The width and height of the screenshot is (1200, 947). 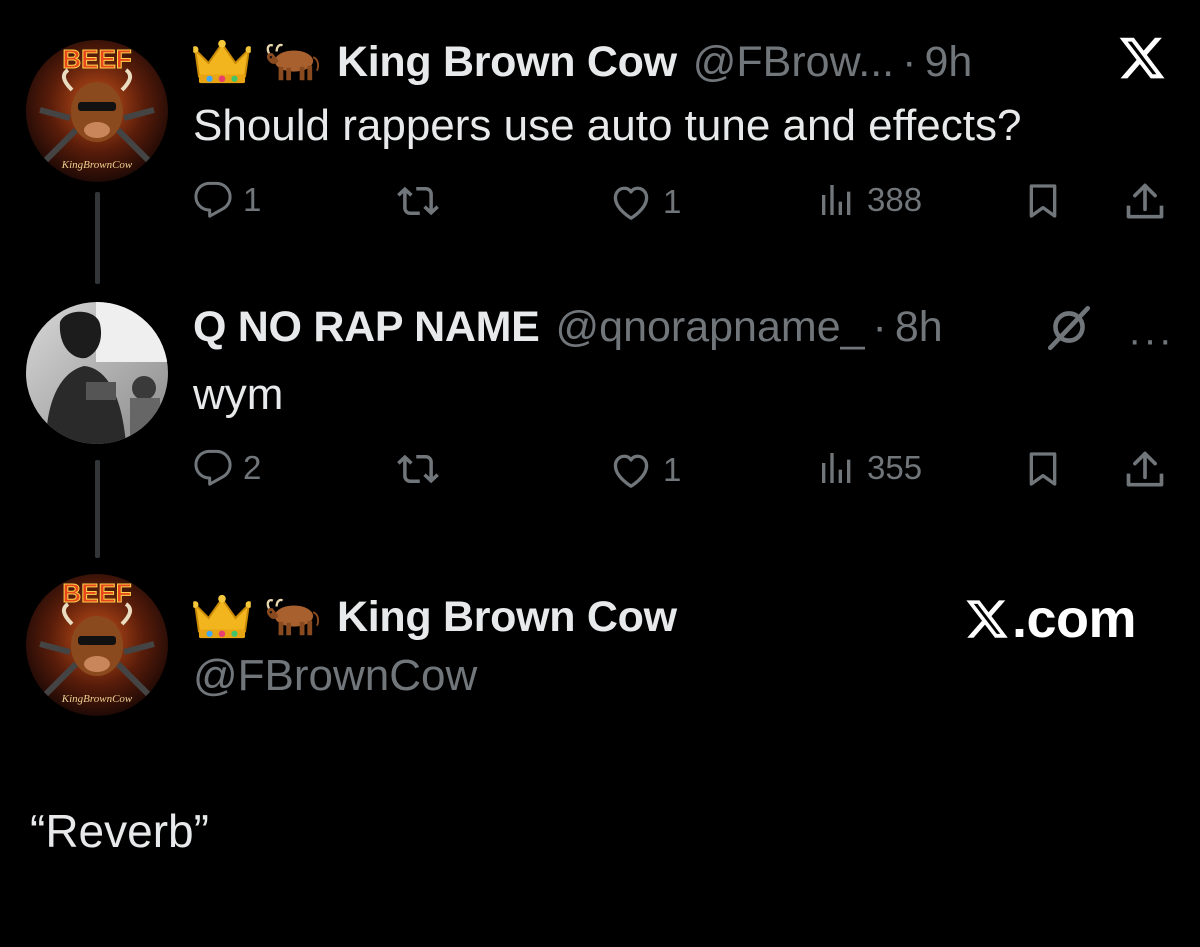 I want to click on view-count: 355, so click(x=895, y=467).